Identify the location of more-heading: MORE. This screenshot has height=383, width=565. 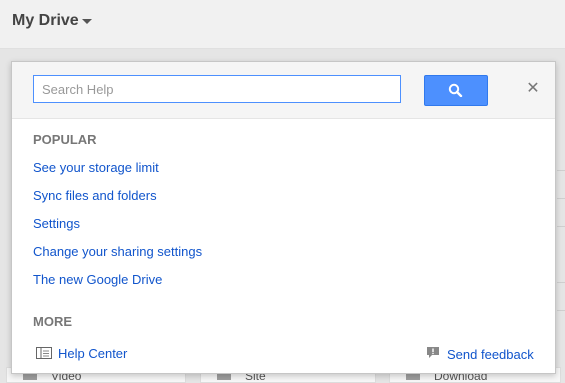
(52, 321).